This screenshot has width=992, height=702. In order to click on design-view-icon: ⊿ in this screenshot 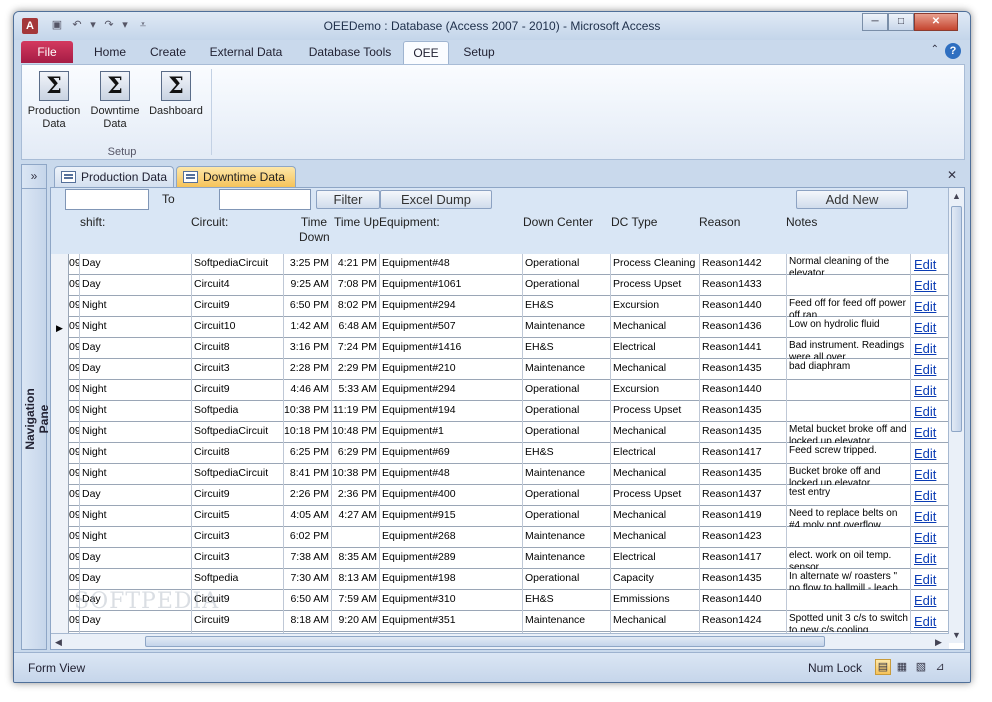, I will do `click(940, 667)`.